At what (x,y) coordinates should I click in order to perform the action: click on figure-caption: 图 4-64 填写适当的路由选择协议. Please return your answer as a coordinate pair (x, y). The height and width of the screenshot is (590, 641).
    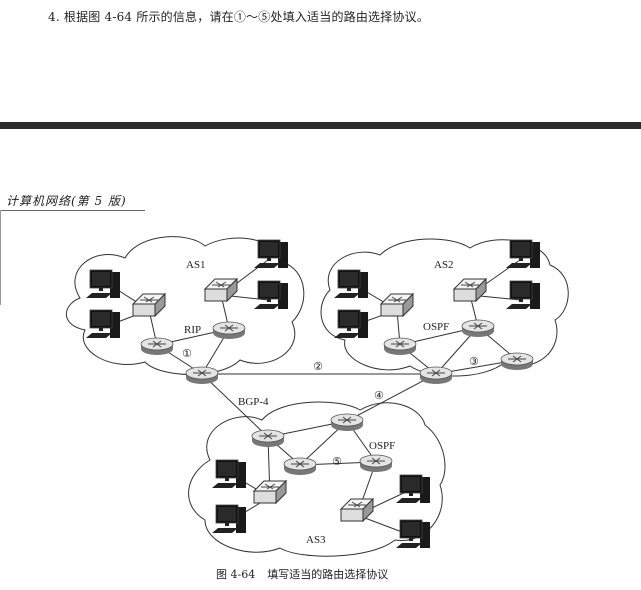
    Looking at the image, I should click on (308, 574).